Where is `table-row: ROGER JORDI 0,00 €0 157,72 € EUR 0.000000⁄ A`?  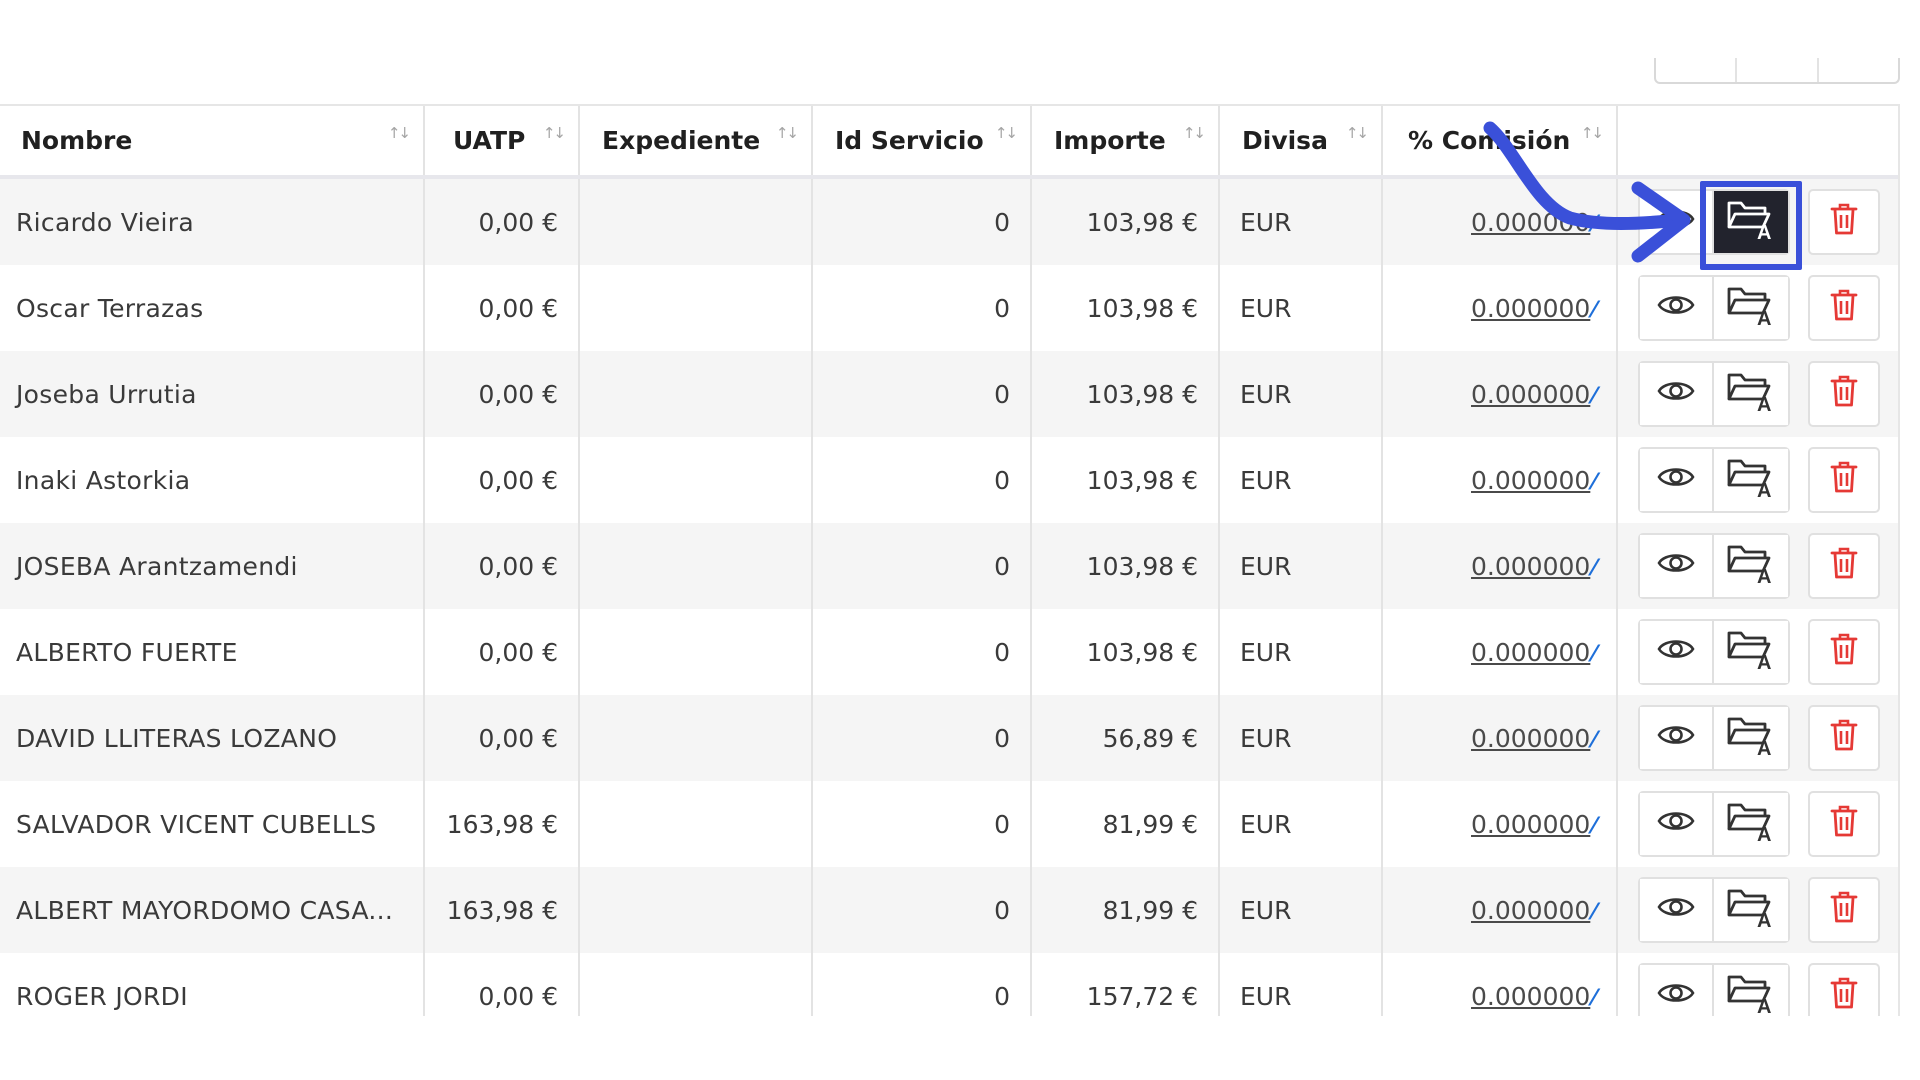 table-row: ROGER JORDI 0,00 €0 157,72 € EUR 0.000000⁄ A is located at coordinates (949, 984).